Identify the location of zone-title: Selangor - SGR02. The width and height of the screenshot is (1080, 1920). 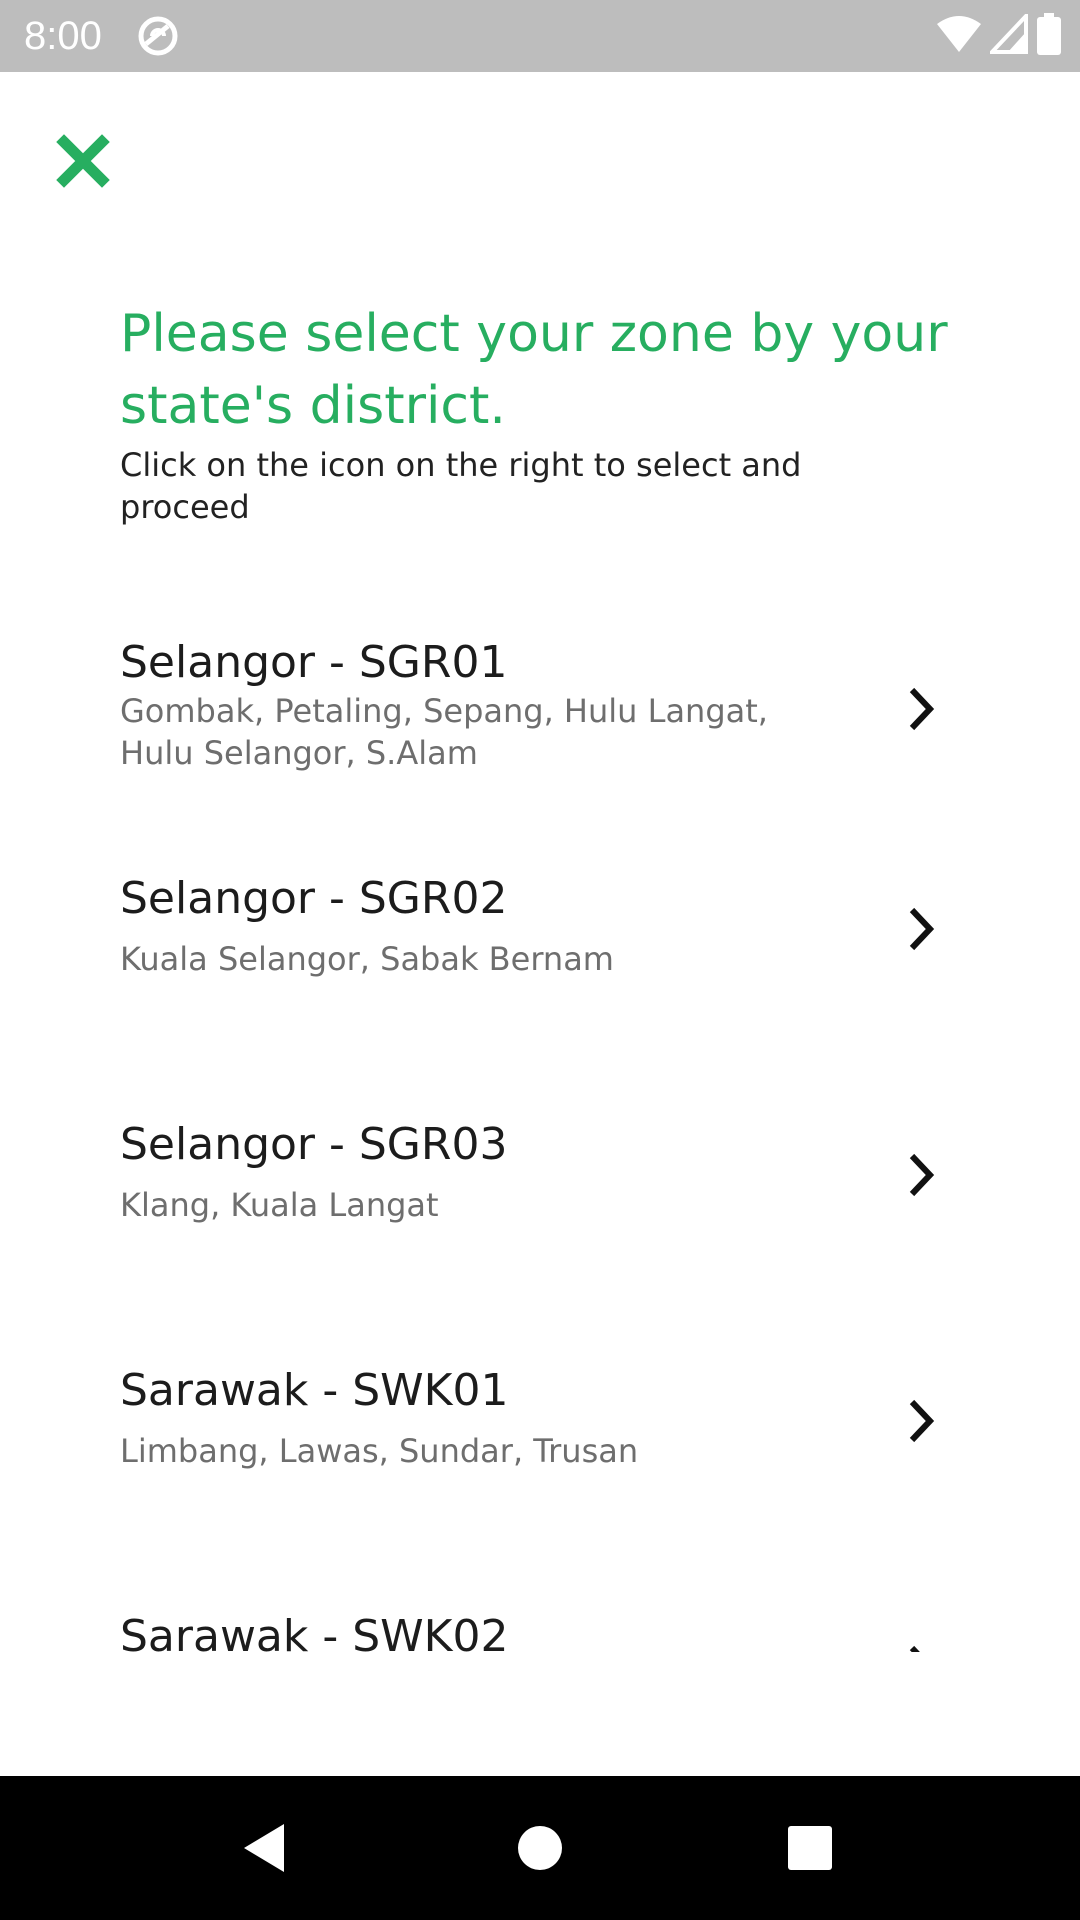
(314, 898).